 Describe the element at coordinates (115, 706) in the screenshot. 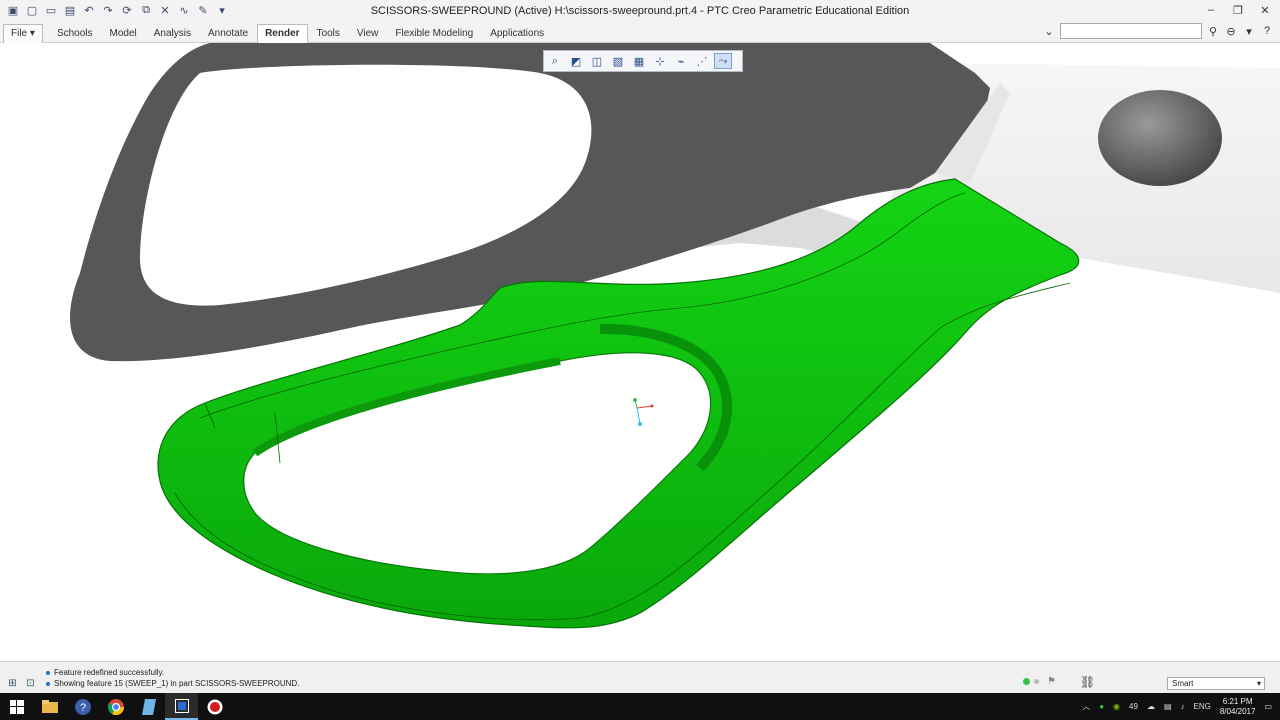

I see `chrome-icon` at that location.